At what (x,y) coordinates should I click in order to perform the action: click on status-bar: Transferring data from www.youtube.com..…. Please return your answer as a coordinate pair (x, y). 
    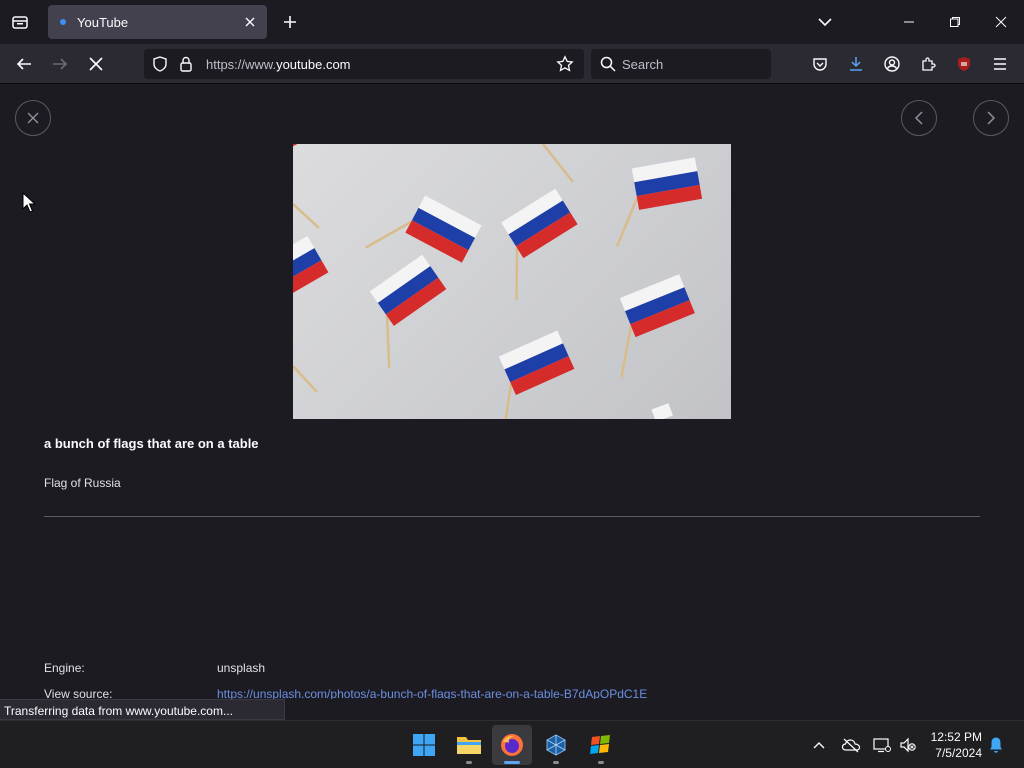
    Looking at the image, I should click on (142, 709).